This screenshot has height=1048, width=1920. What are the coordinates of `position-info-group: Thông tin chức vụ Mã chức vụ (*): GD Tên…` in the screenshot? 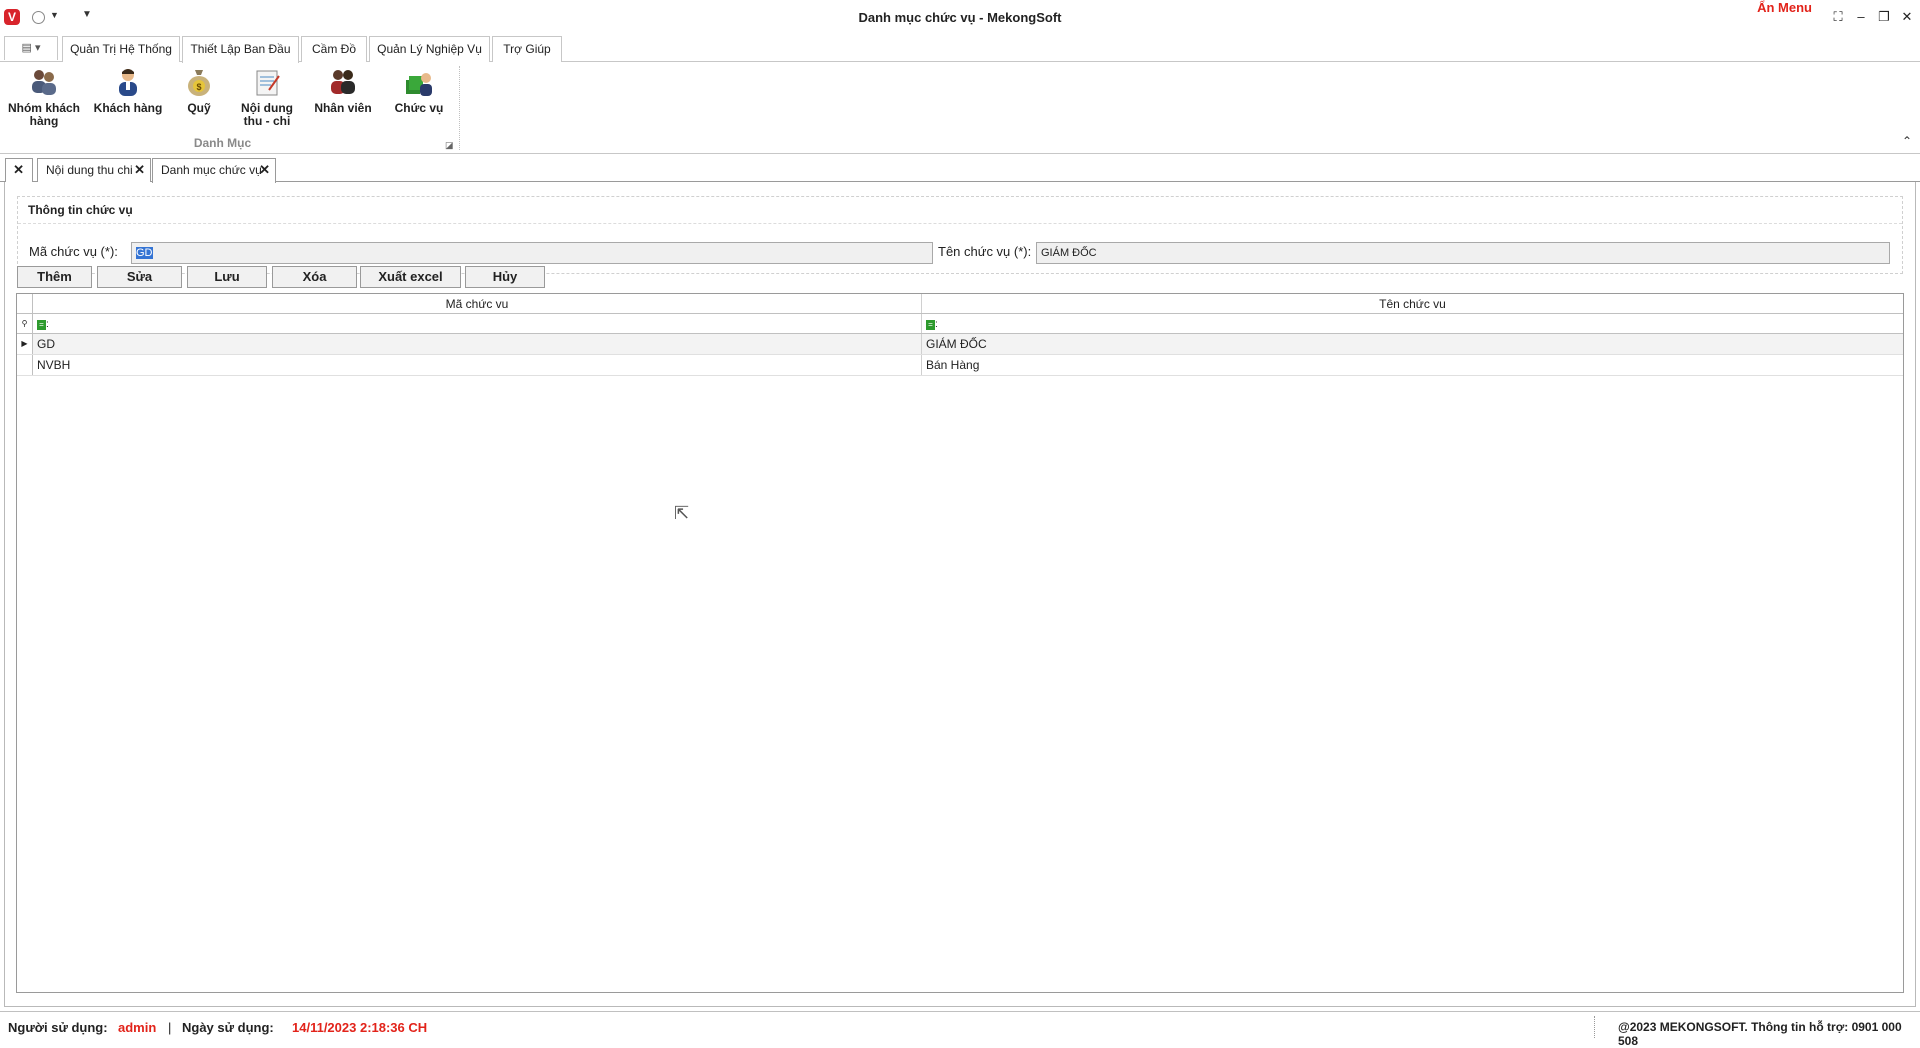 It's located at (960, 235).